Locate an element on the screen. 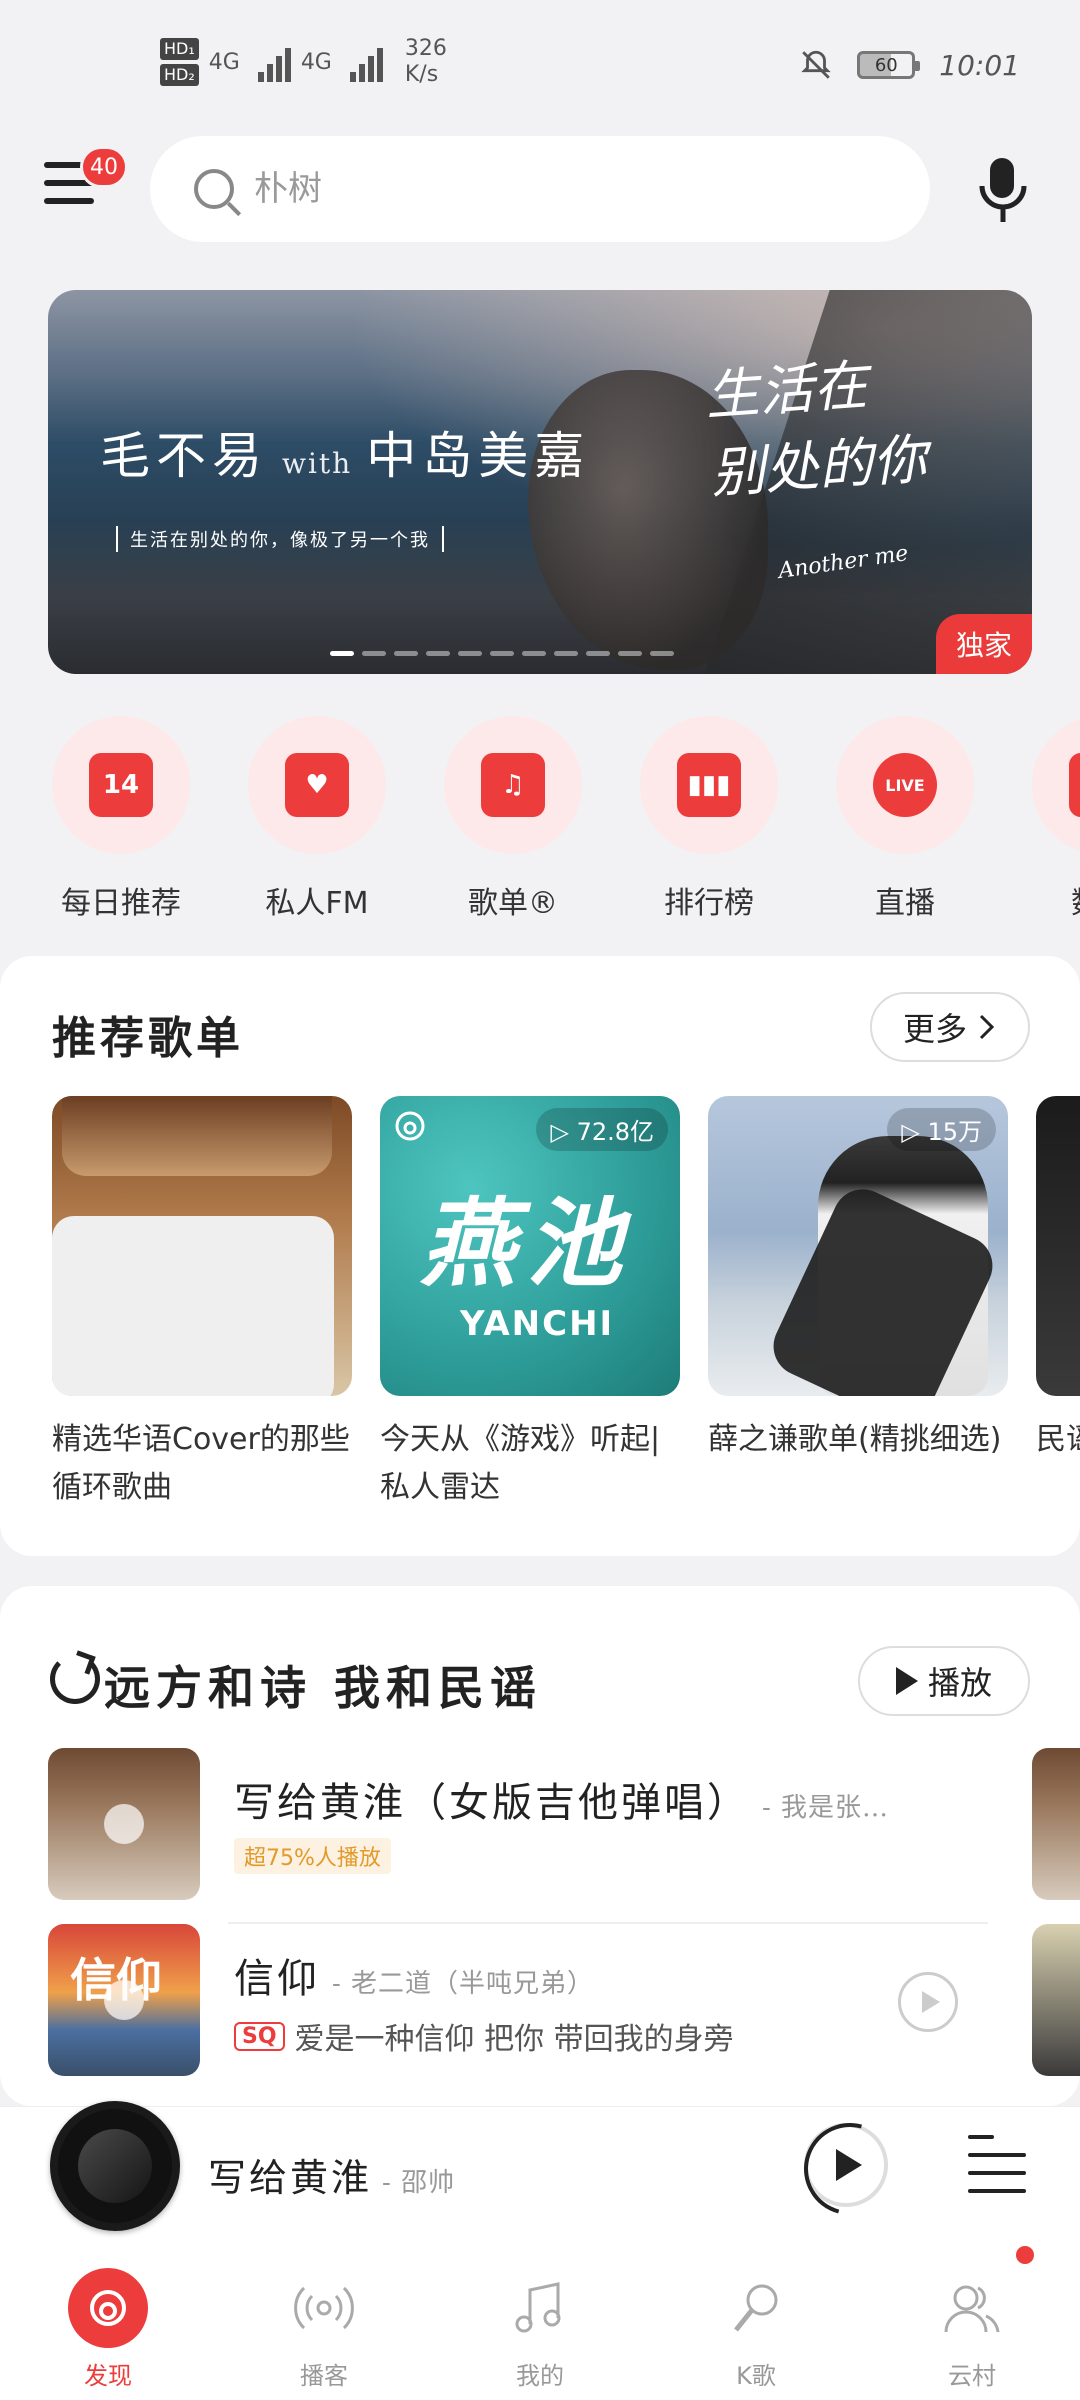 This screenshot has width=1080, height=2400. tab-community: 云村 is located at coordinates (972, 2320).